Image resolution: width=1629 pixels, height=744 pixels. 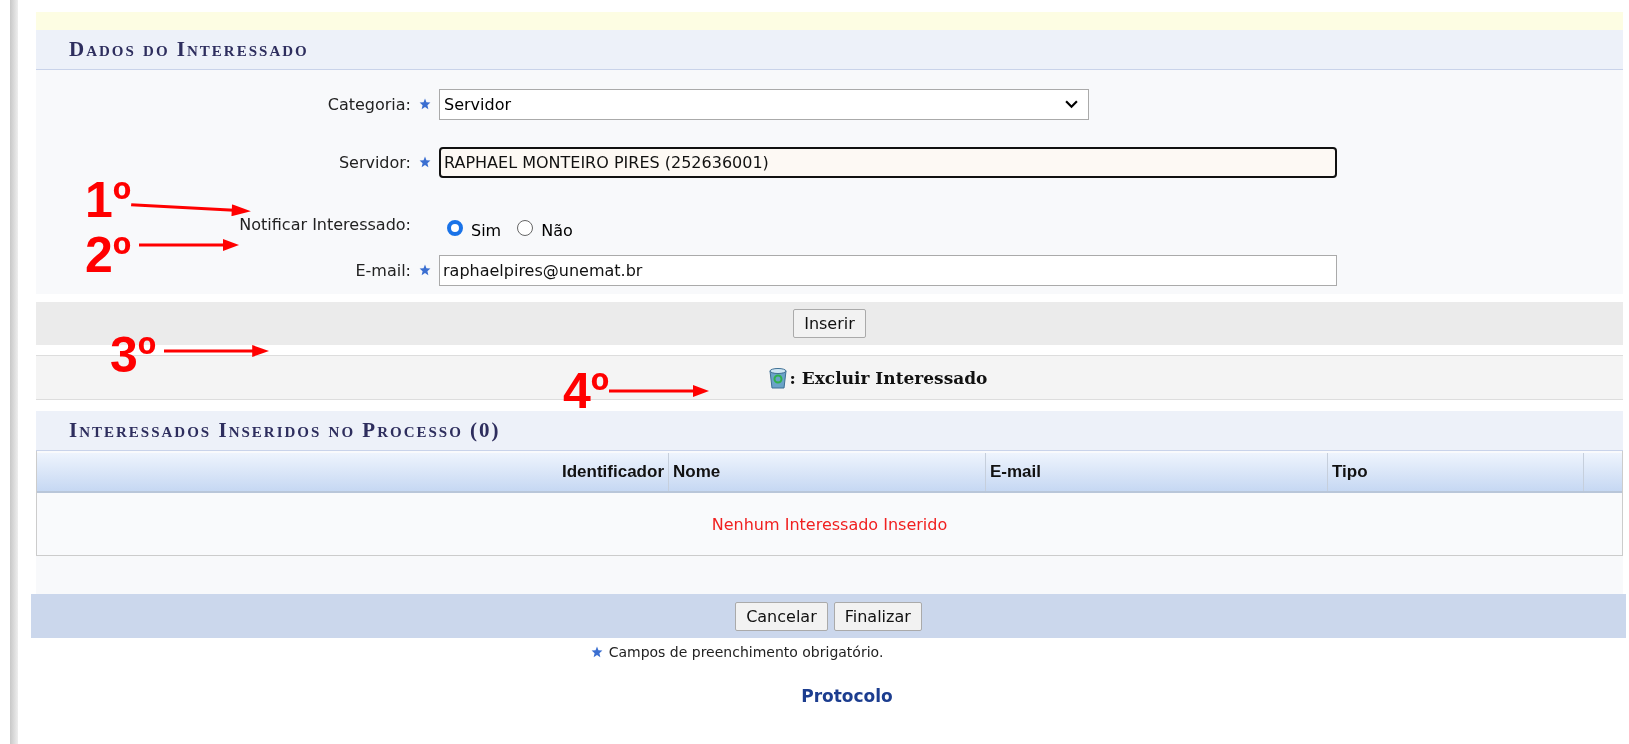 I want to click on empty-message: Nenhum Interessado Inserido, so click(x=829, y=524).